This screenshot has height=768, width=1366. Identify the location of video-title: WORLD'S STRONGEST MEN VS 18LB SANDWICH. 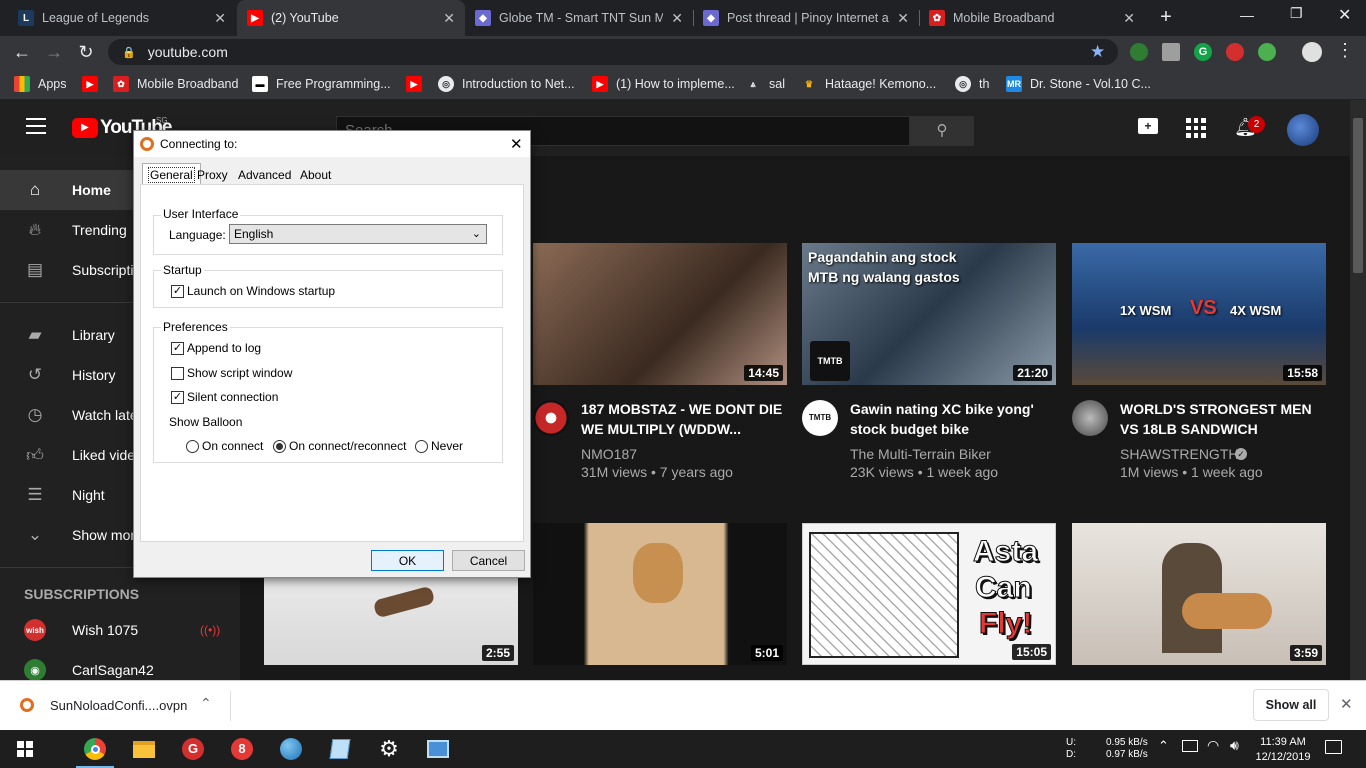
(1225, 419).